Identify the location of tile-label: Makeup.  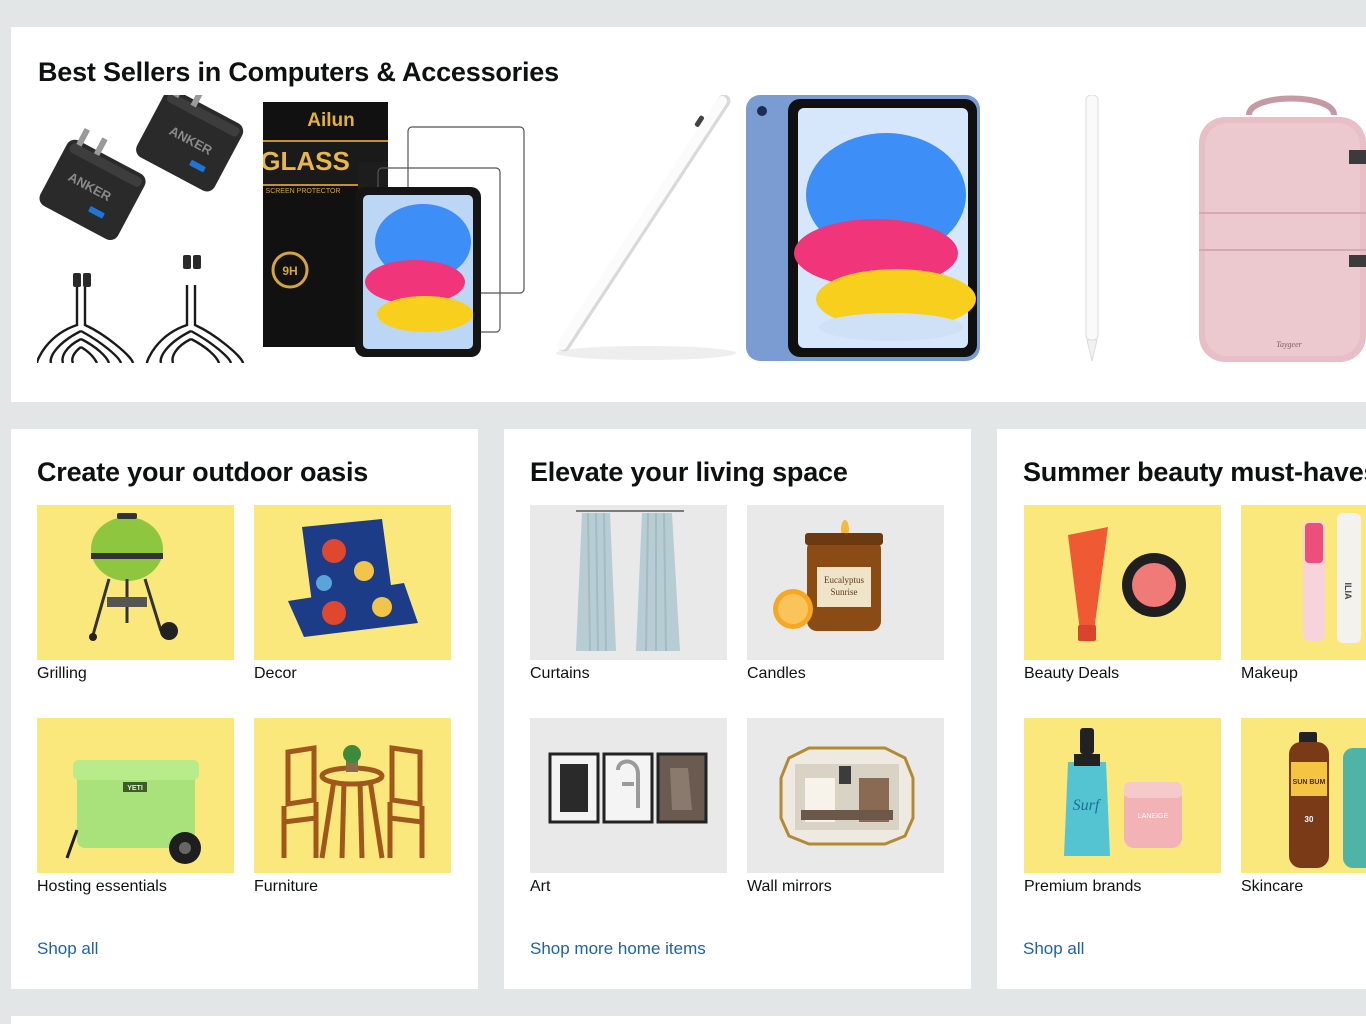
(1303, 674).